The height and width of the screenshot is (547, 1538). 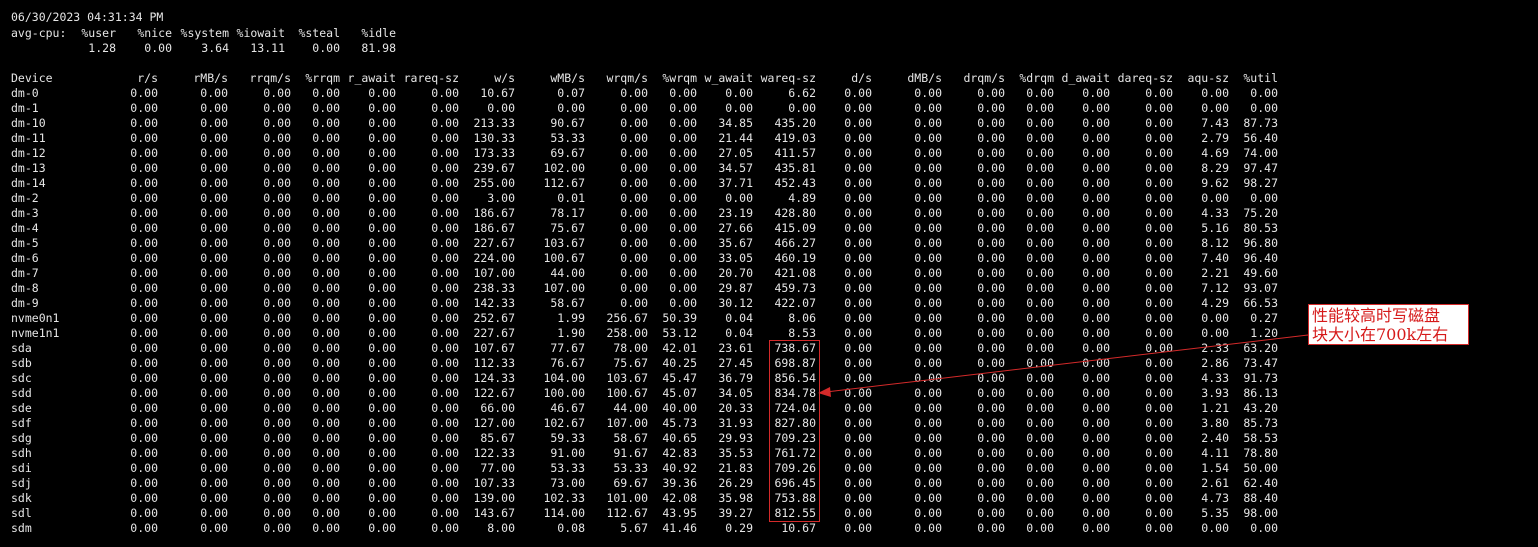 I want to click on cell-device: sdk, so click(x=21, y=498).